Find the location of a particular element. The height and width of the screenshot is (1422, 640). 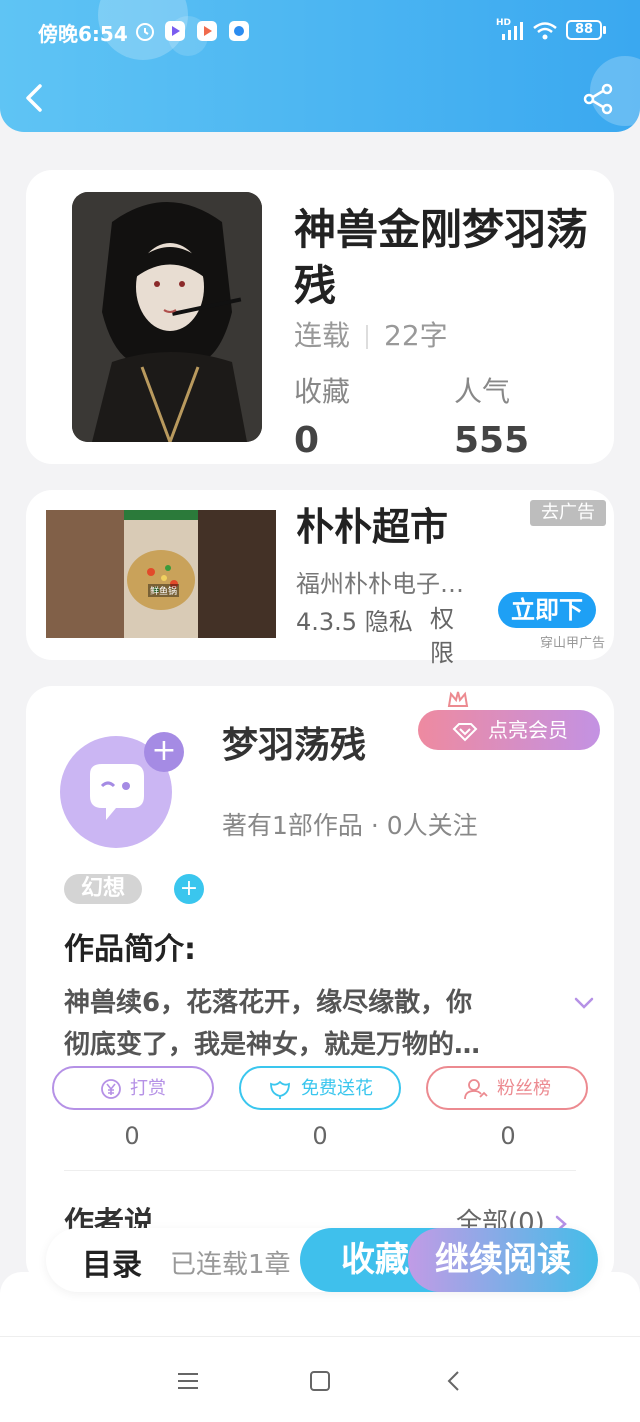

battery-tip is located at coordinates (604, 30).